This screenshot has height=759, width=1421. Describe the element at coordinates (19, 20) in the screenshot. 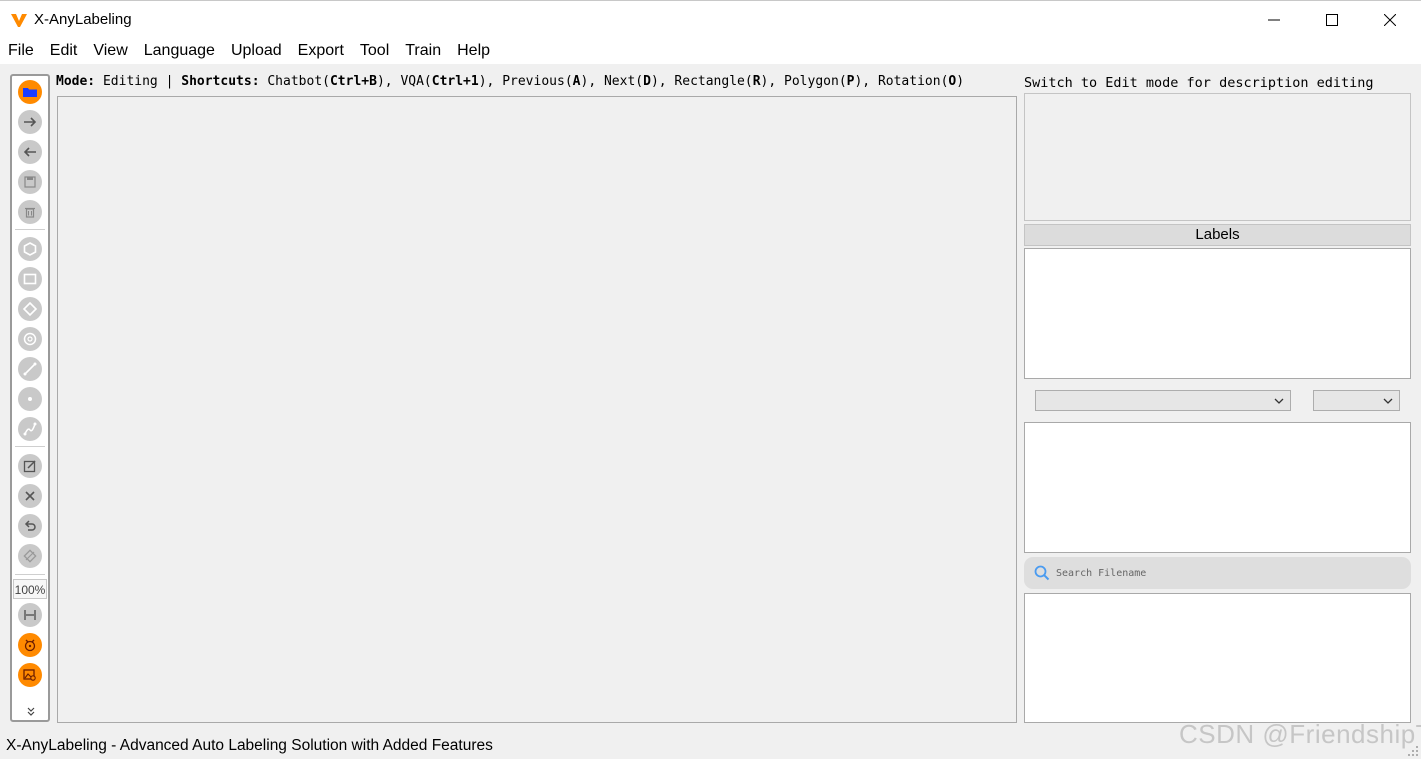

I see `app-logo-icon` at that location.